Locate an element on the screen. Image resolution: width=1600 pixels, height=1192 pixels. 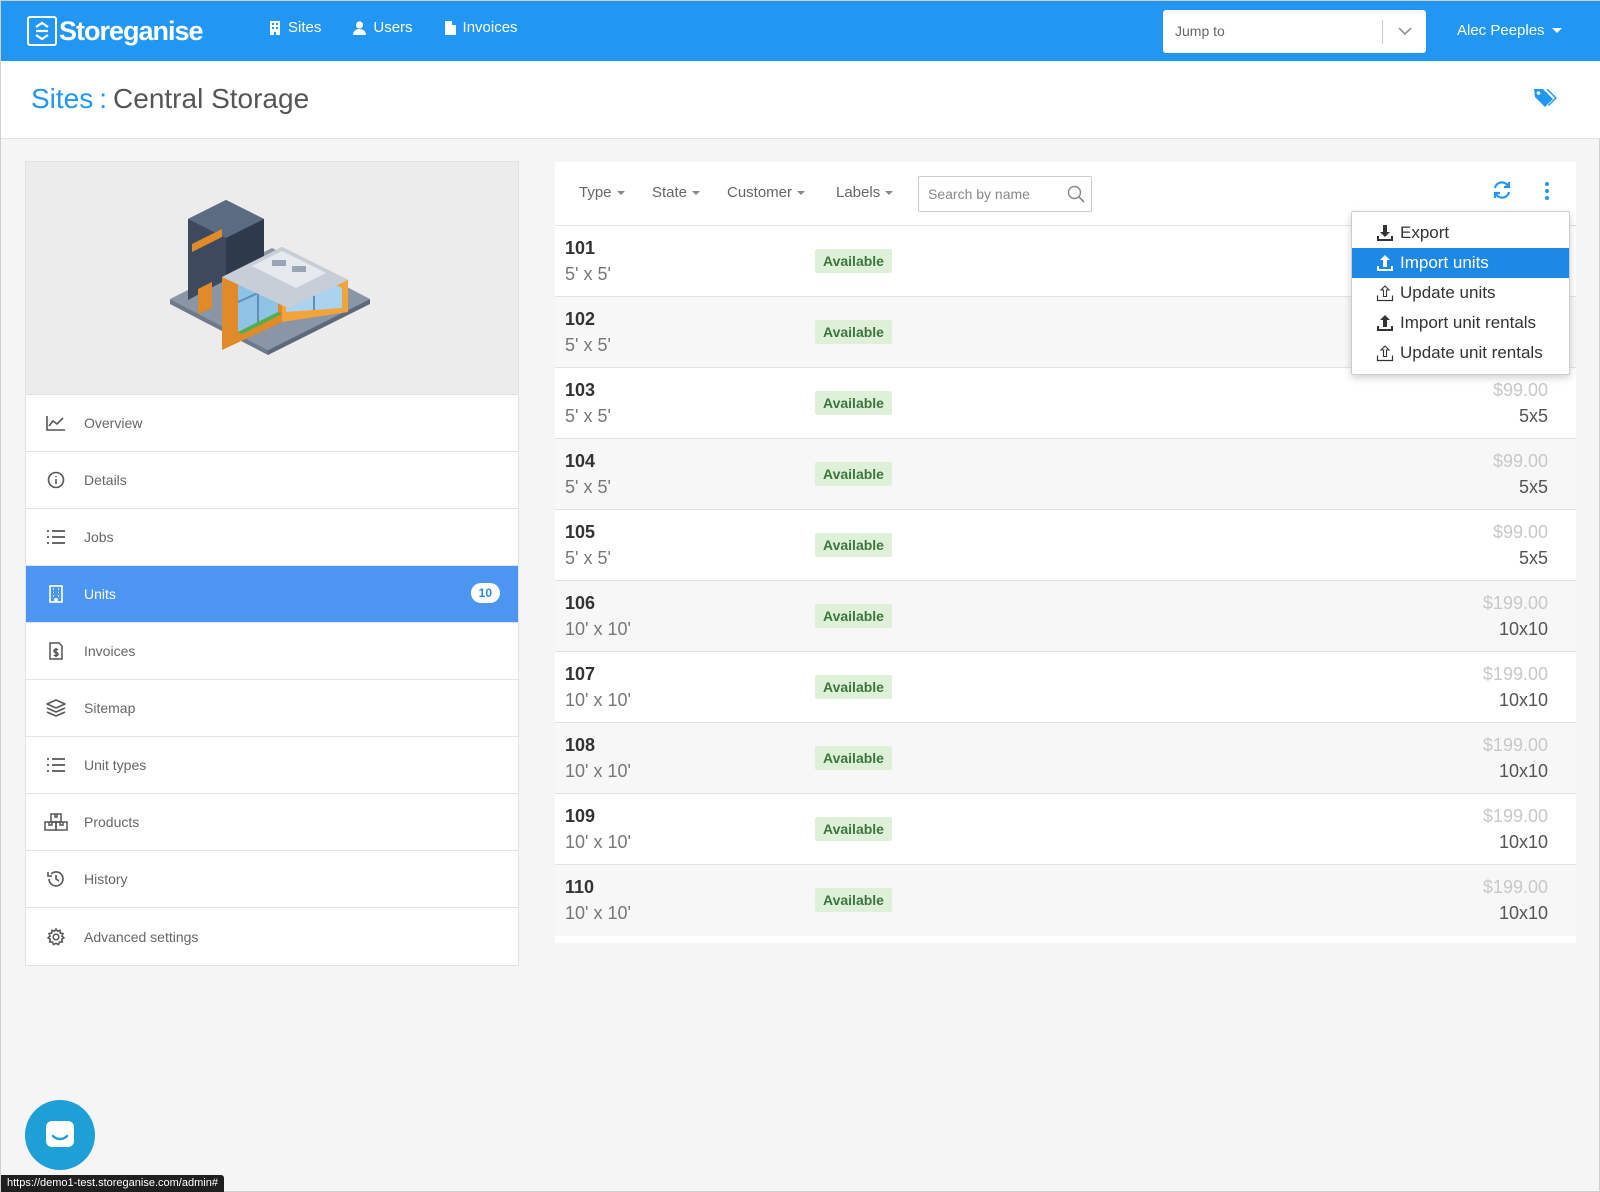
menu-item-label: Import units is located at coordinates (1444, 262).